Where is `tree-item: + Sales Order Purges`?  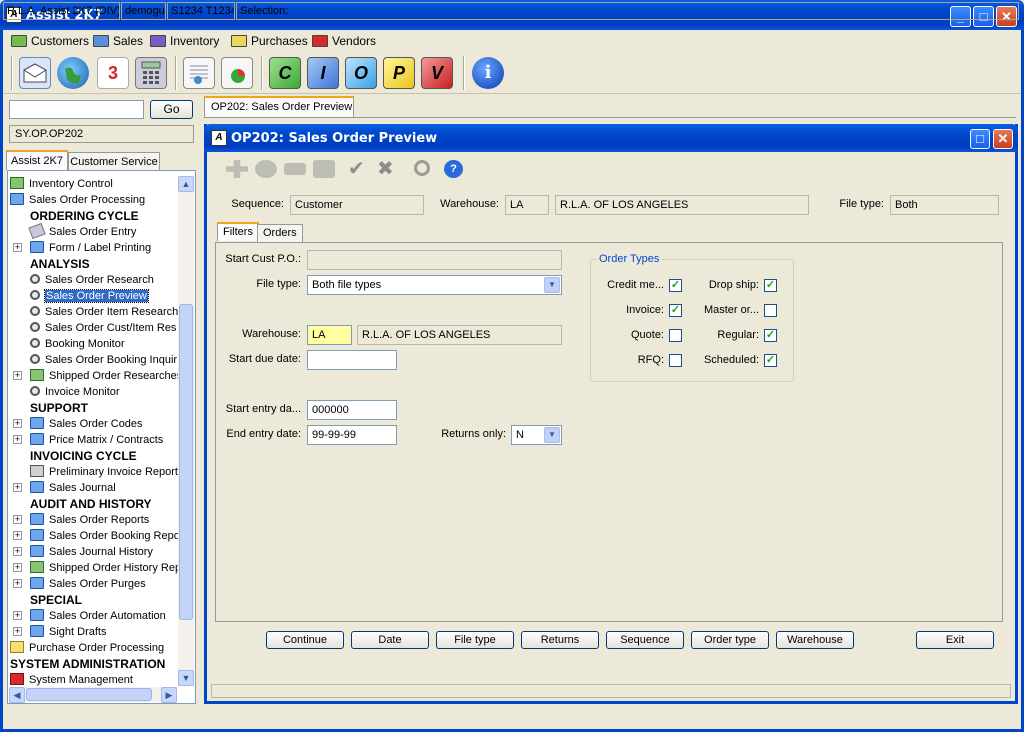
tree-item: + Sales Order Purges is located at coordinates (79, 584).